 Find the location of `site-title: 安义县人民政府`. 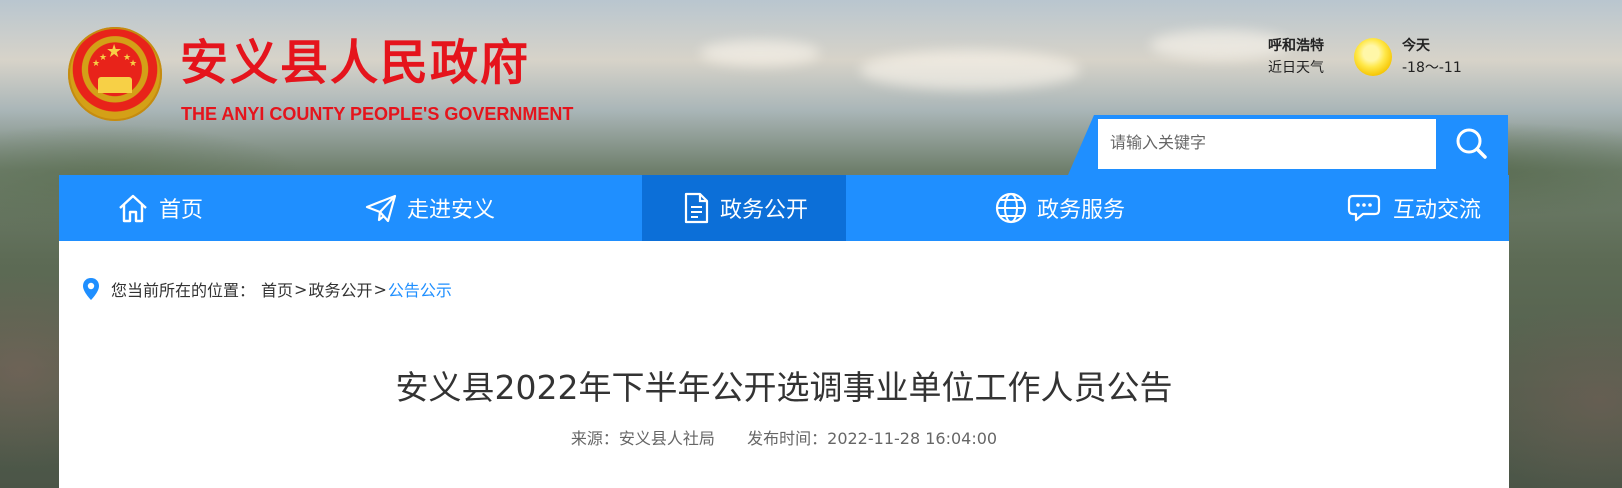

site-title: 安义县人民政府 is located at coordinates (355, 63).